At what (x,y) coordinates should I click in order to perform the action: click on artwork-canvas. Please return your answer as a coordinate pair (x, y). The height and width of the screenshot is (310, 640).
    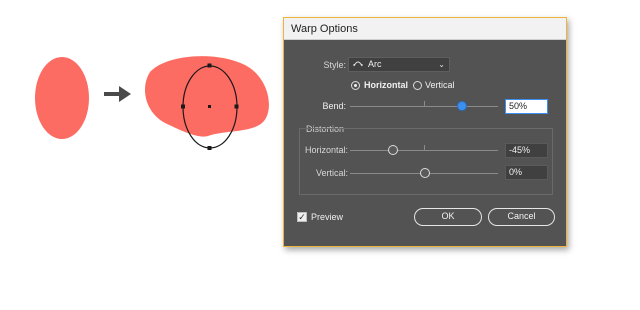
    Looking at the image, I should click on (152, 103).